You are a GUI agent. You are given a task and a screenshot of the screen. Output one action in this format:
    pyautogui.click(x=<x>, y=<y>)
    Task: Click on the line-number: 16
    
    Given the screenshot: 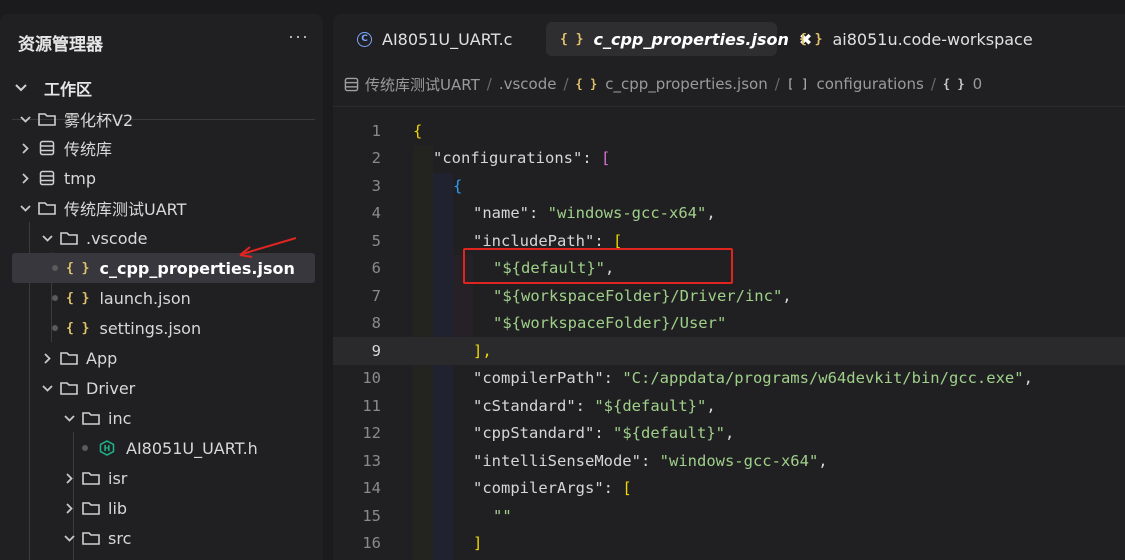 What is the action you would take?
    pyautogui.click(x=371, y=543)
    